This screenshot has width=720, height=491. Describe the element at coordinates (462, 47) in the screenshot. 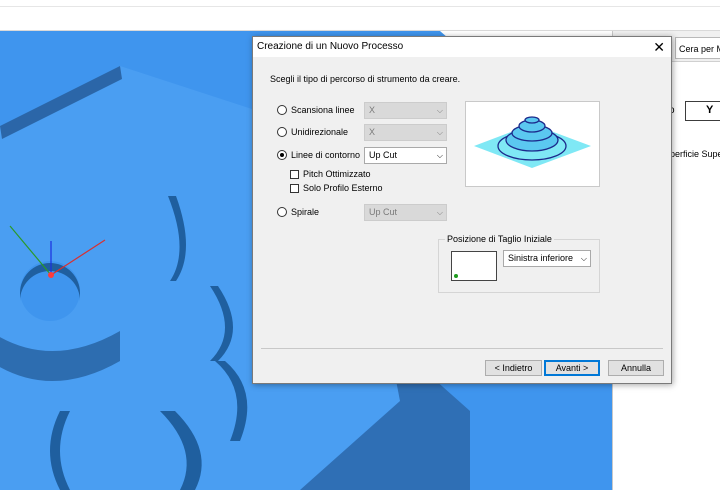

I see `dialog-titlebar: Creazione di un Nuovo Processo ✕` at that location.